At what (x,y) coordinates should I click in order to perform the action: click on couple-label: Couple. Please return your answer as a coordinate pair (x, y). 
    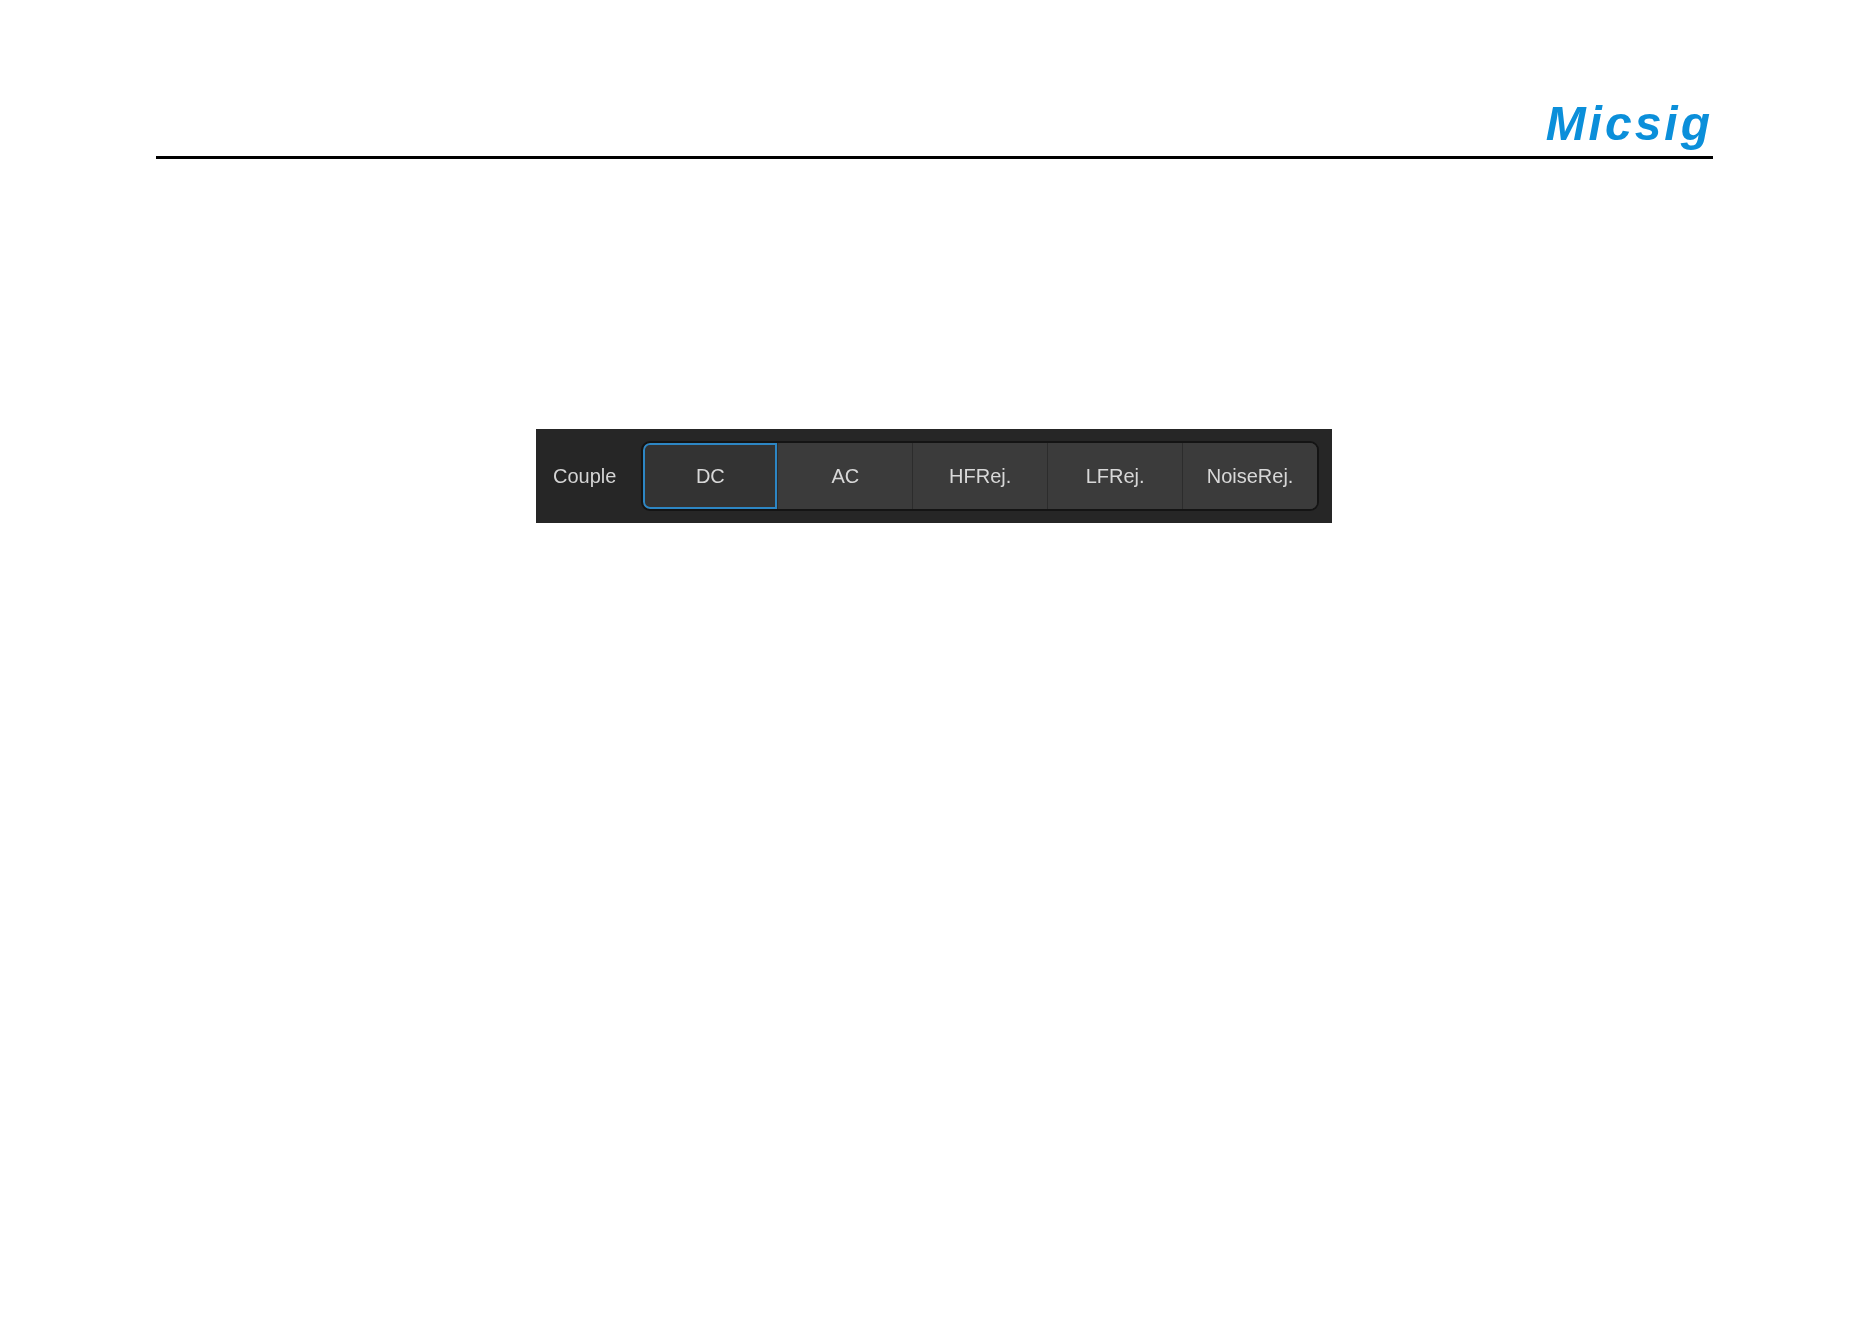
    Looking at the image, I should click on (585, 476).